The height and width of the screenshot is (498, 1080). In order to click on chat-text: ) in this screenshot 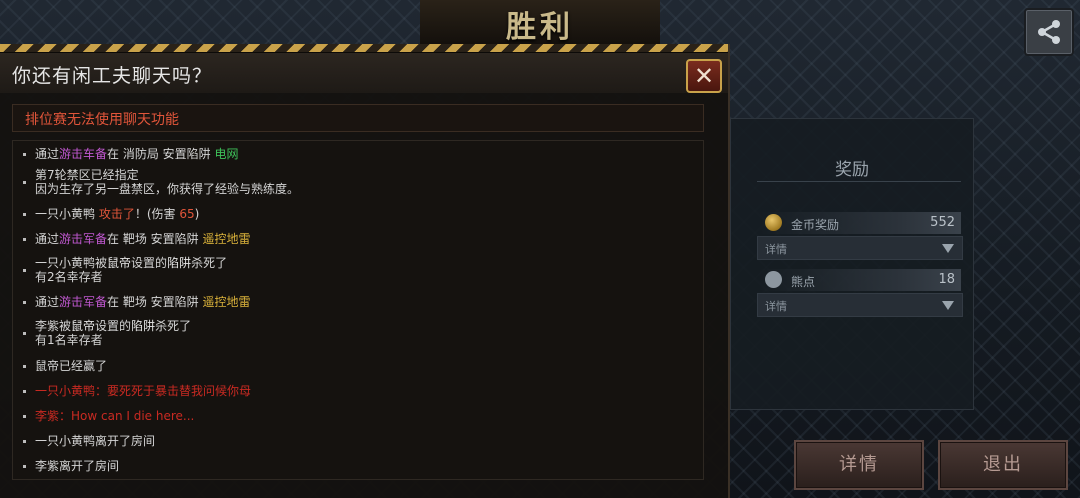, I will do `click(197, 214)`.